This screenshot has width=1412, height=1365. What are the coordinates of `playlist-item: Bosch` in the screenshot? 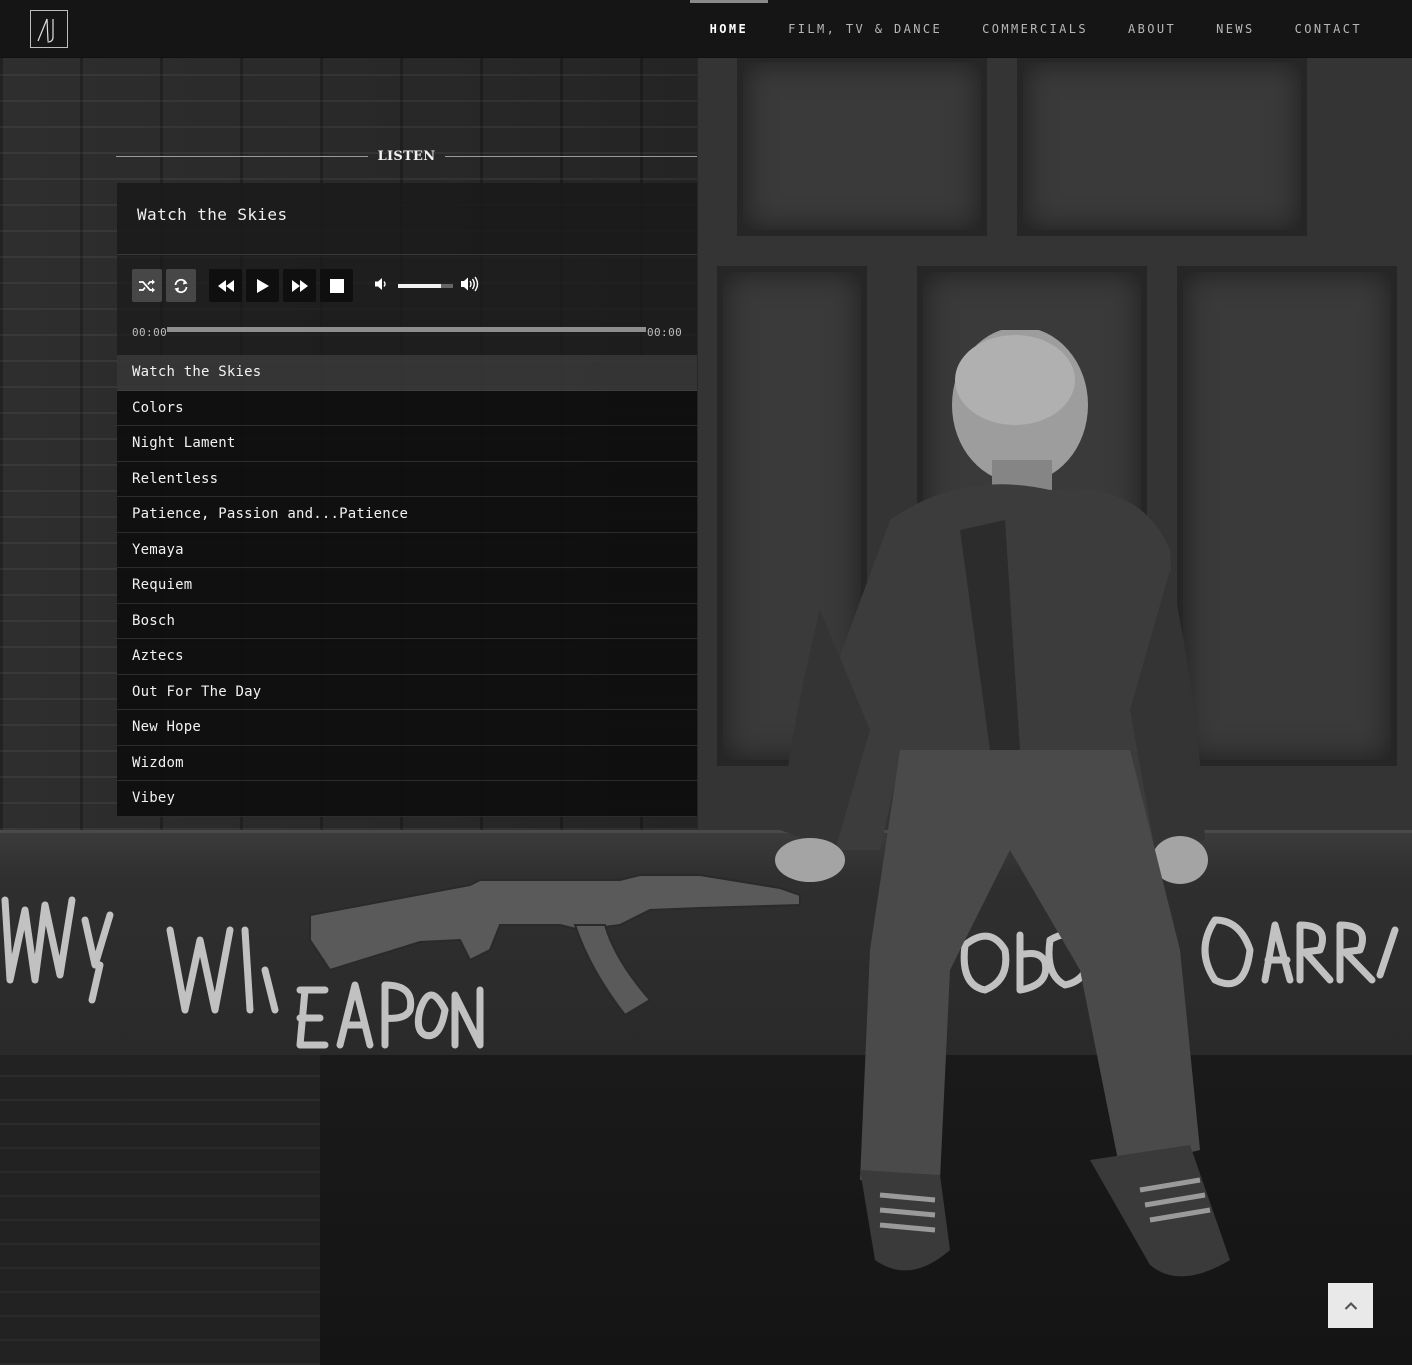 It's located at (407, 621).